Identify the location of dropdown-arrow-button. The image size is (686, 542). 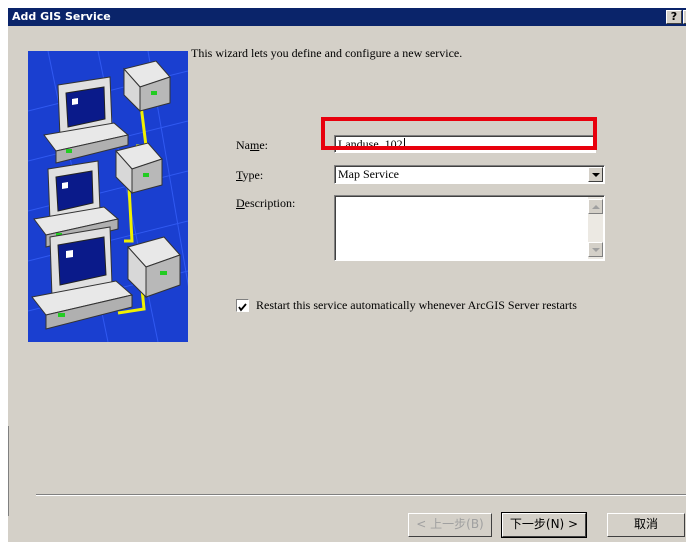
(595, 174).